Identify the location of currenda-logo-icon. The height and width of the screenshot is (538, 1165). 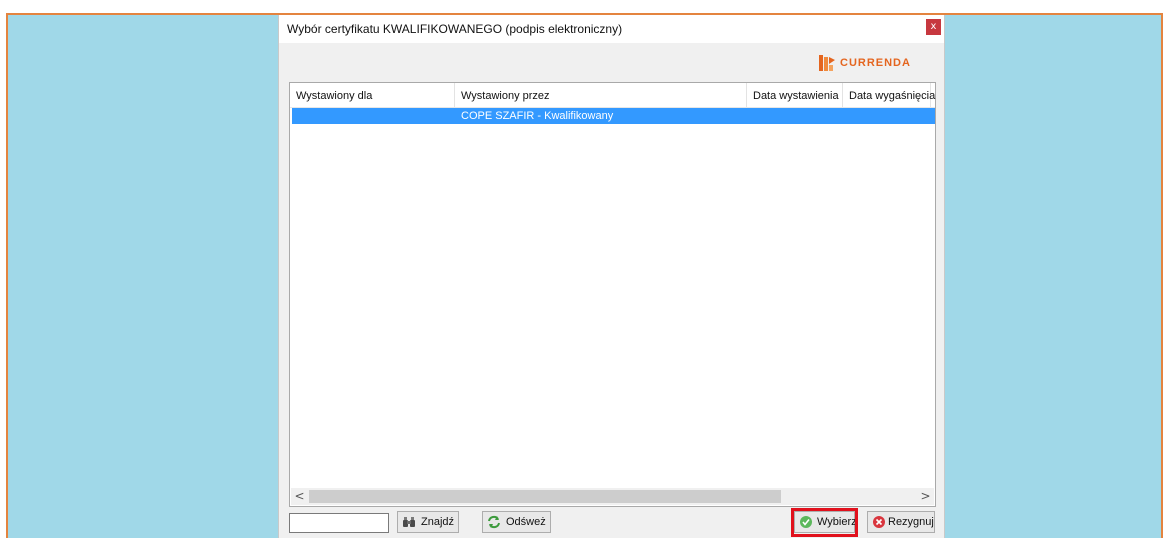
(827, 63).